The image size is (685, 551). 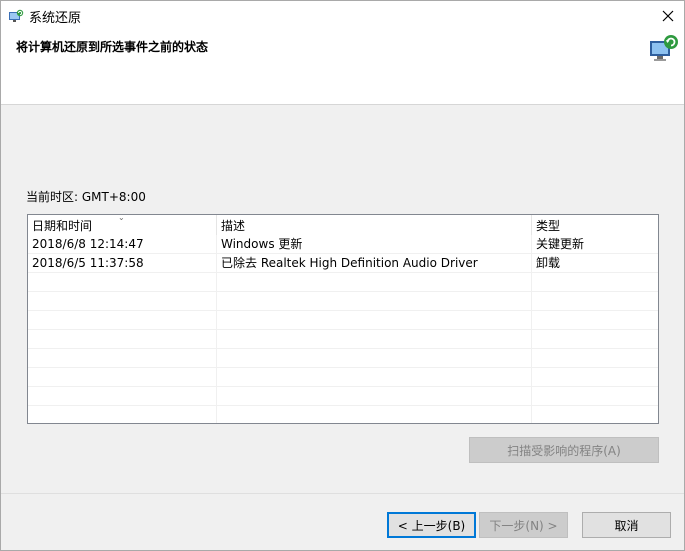 What do you see at coordinates (233, 226) in the screenshot?
I see `column-header-label: 描述` at bounding box center [233, 226].